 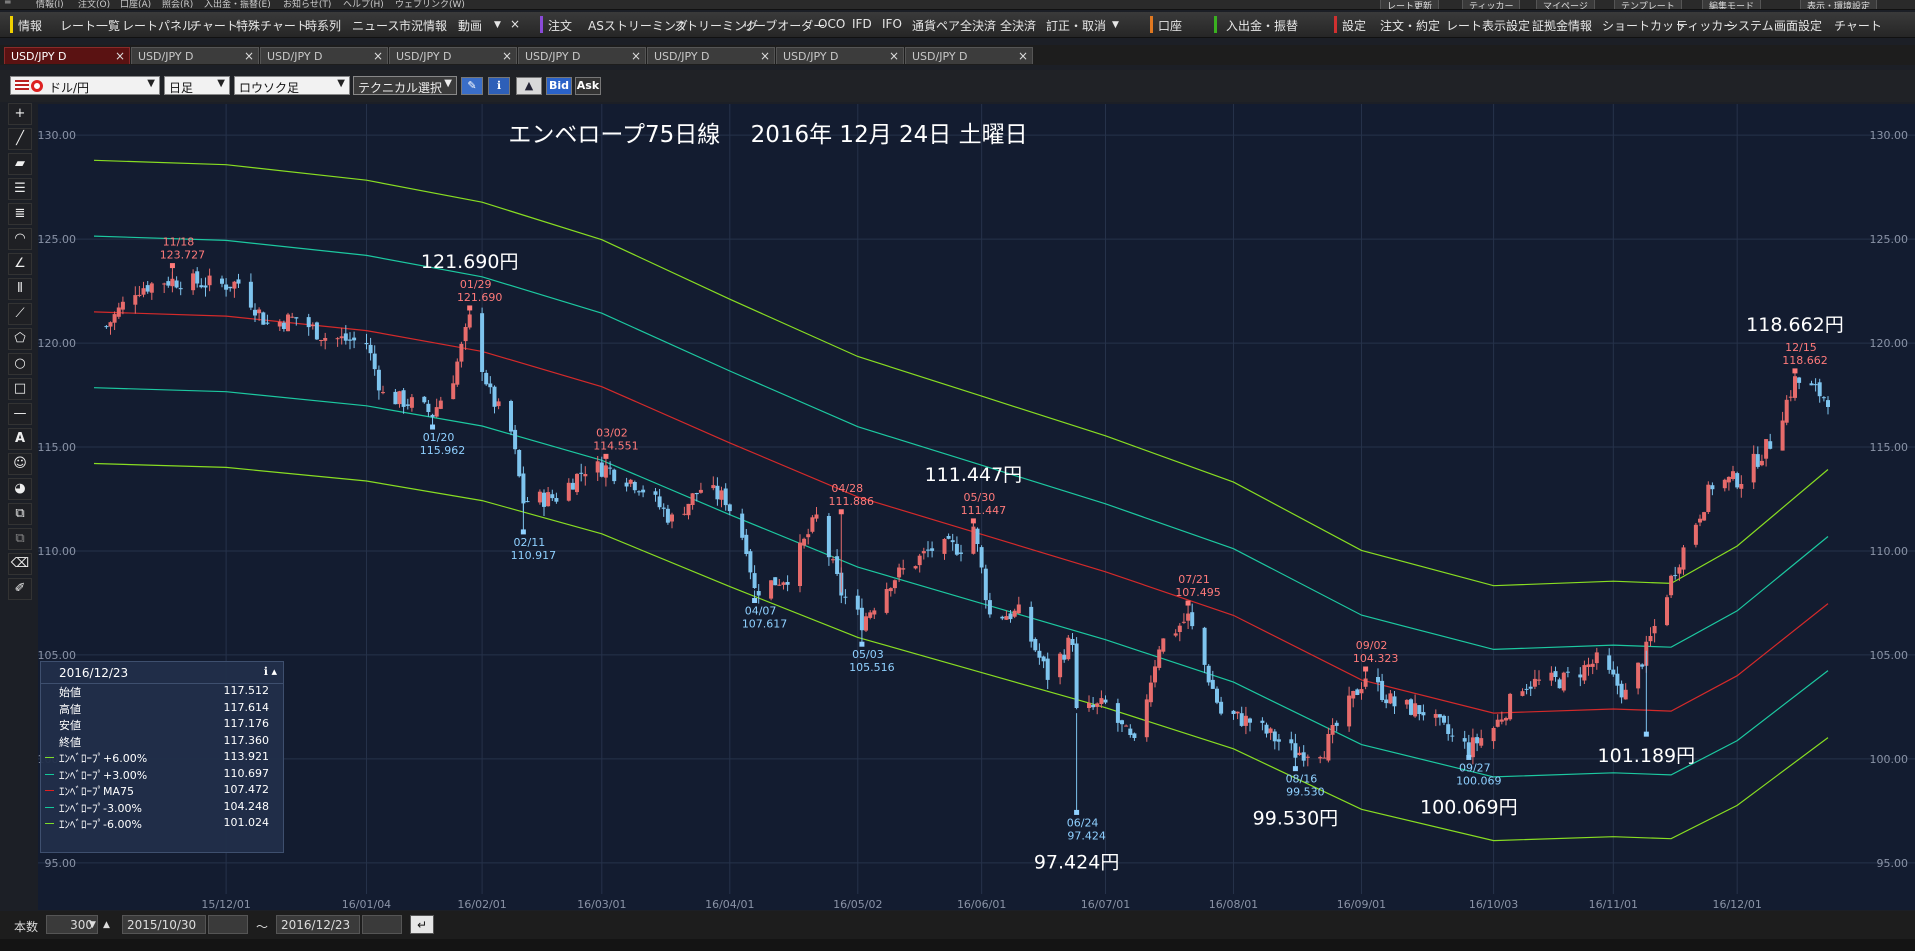 I want to click on toolbar-modify-cancel: 訂正・取消, so click(x=1076, y=25).